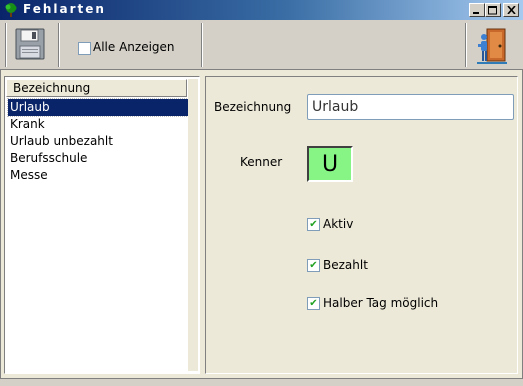 This screenshot has height=386, width=523. I want to click on exit-door-icon, so click(492, 46).